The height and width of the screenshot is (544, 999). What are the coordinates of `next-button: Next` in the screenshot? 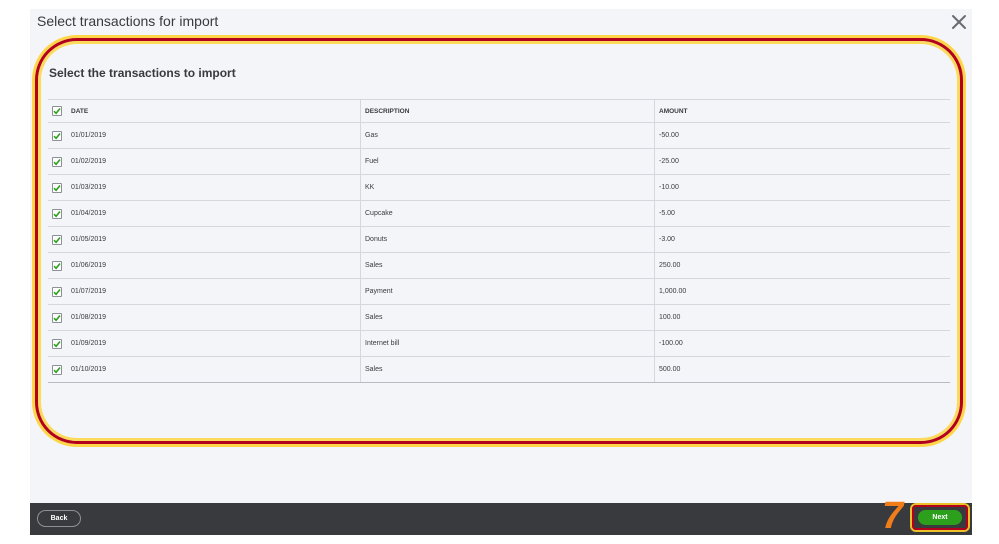 It's located at (940, 517).